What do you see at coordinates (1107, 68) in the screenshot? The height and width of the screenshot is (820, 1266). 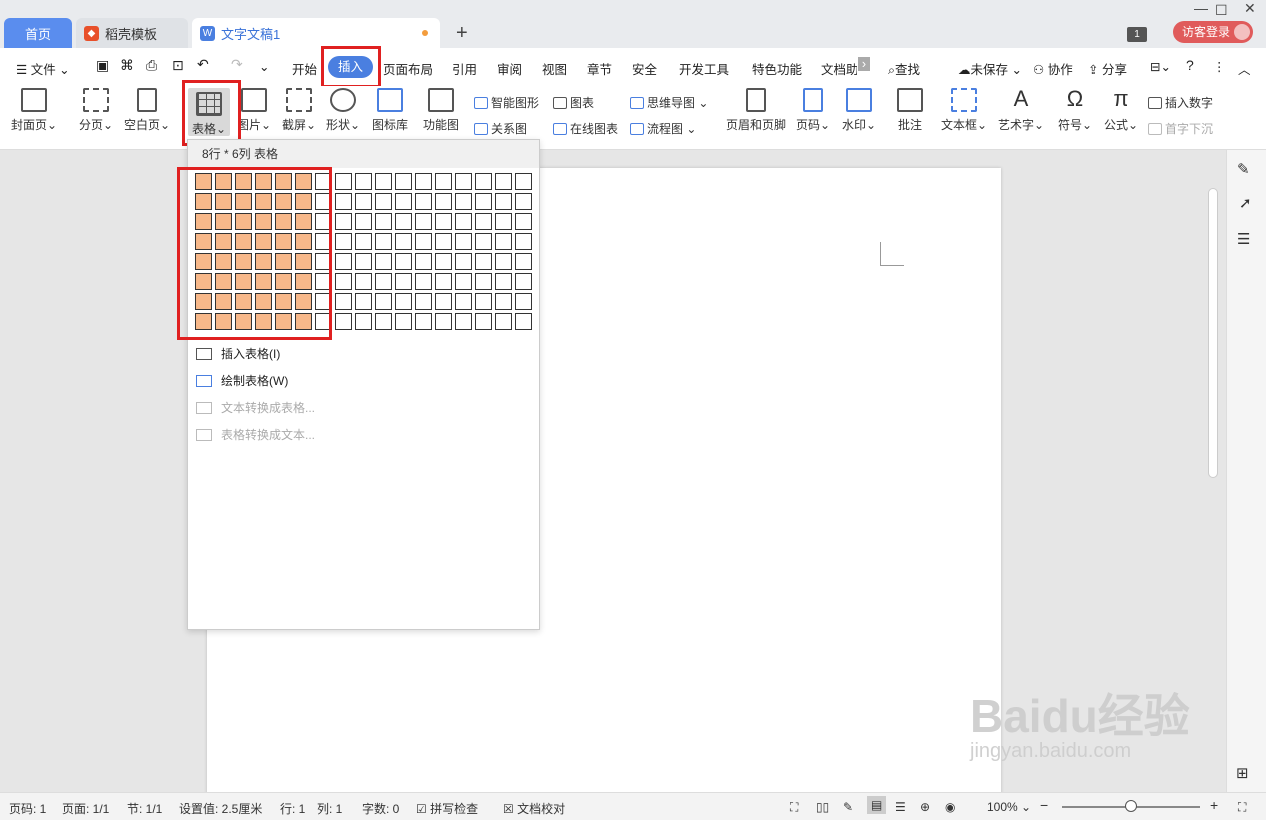 I see `share-button: ⇪ 分享` at bounding box center [1107, 68].